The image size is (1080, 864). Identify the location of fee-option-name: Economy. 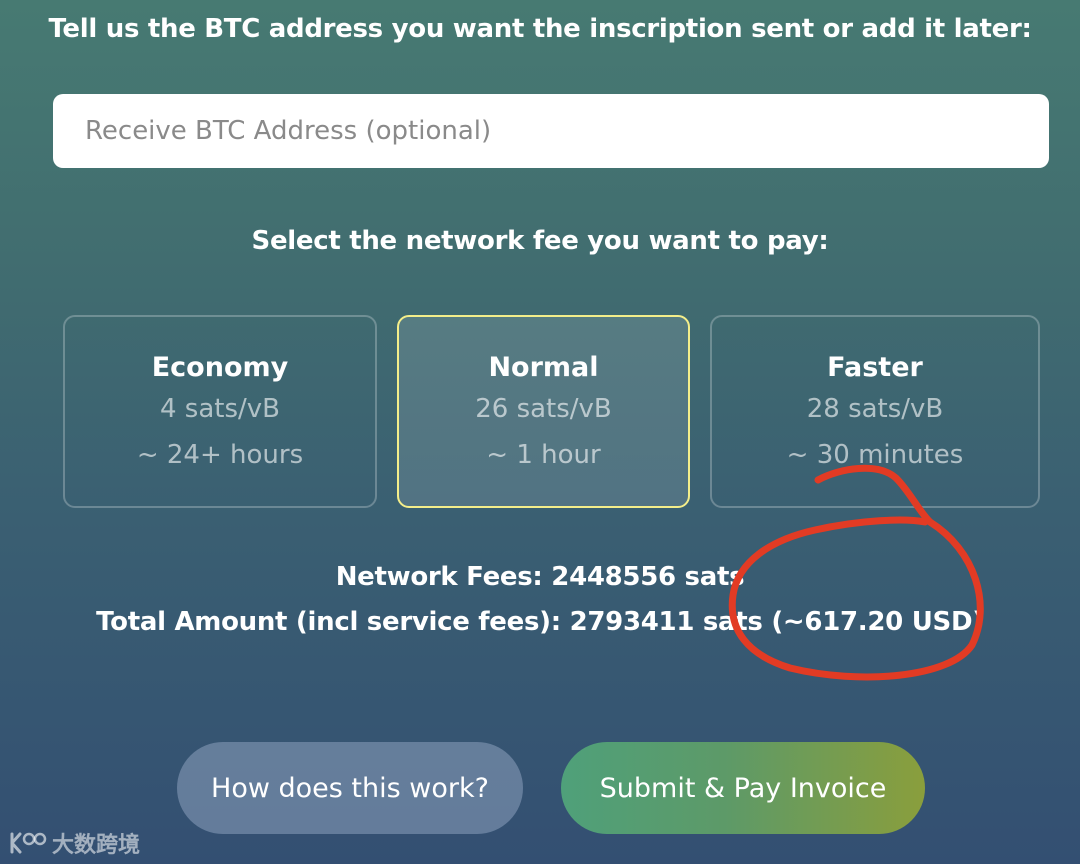
(220, 367).